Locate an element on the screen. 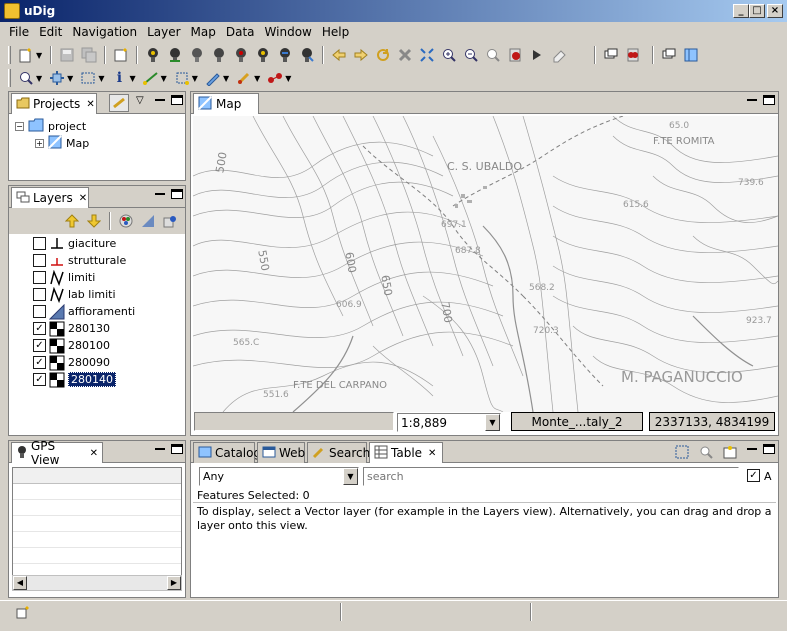 This screenshot has width=787, height=631. gps-record-icon is located at coordinates (241, 55).